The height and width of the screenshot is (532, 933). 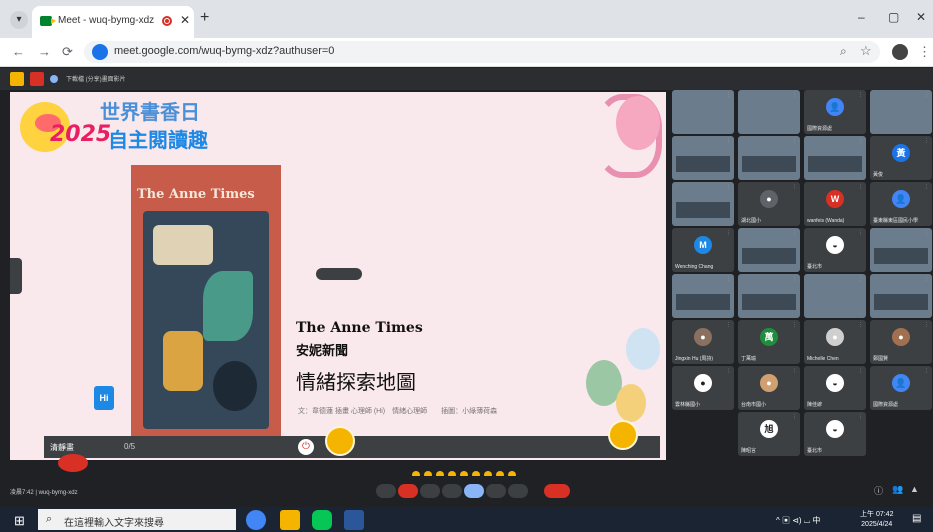 What do you see at coordinates (290, 520) in the screenshot?
I see `file-explorer-icon` at bounding box center [290, 520].